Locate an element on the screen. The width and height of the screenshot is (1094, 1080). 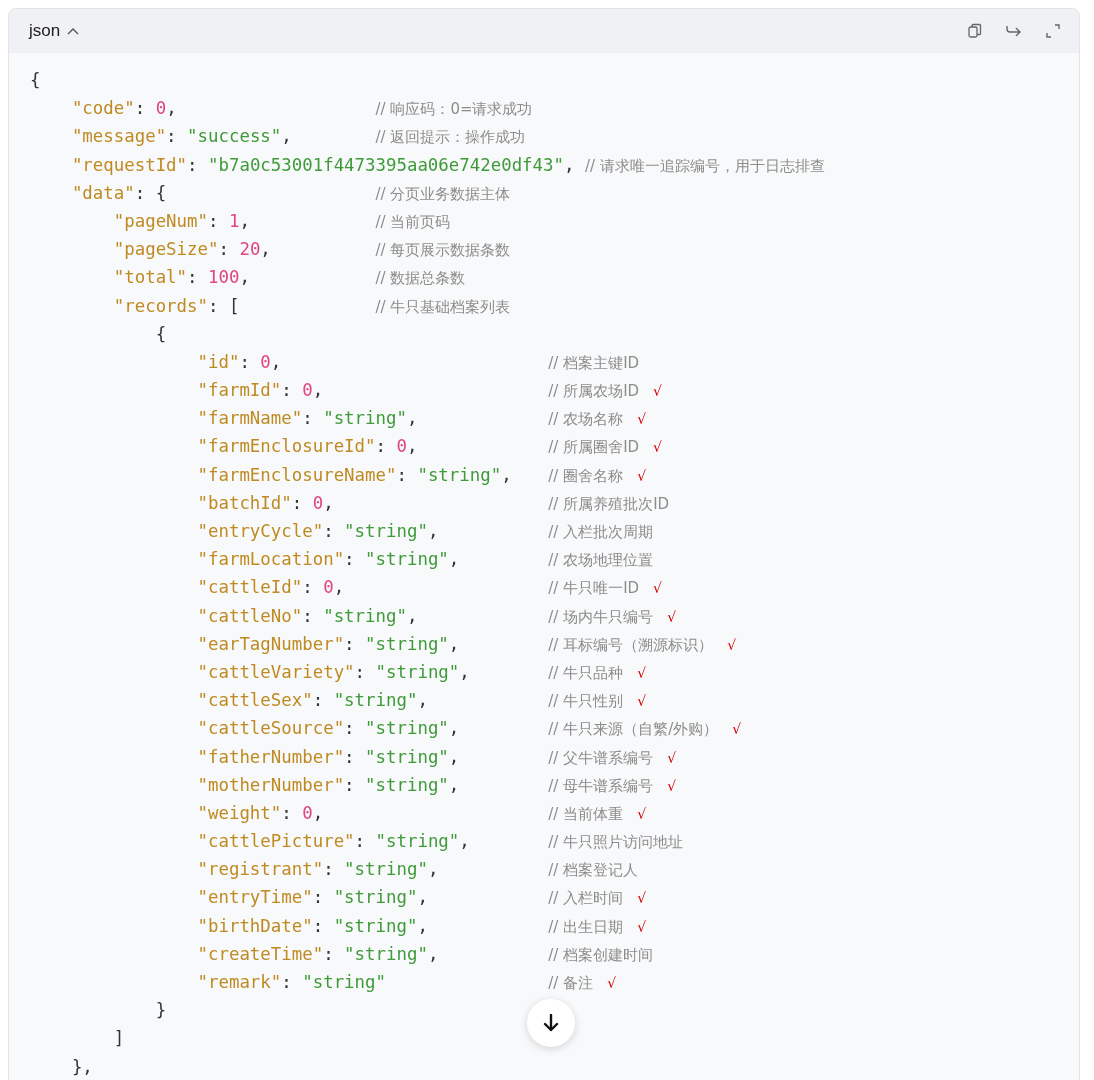
code-text: "cattlePicture": "string", is located at coordinates (334, 842).